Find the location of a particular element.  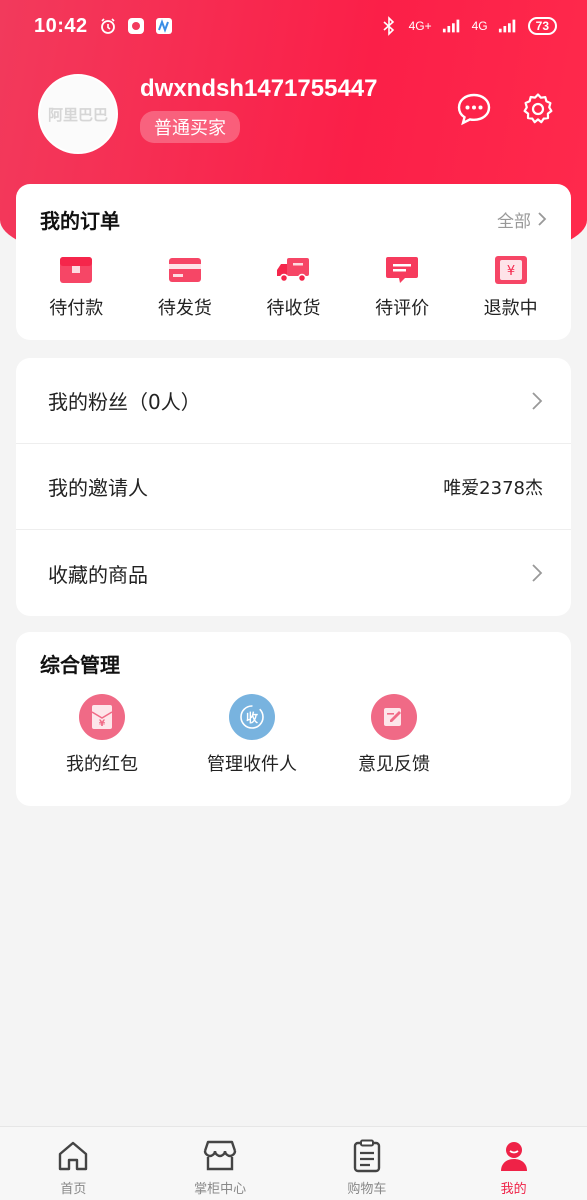

wallet-icon is located at coordinates (76, 270).